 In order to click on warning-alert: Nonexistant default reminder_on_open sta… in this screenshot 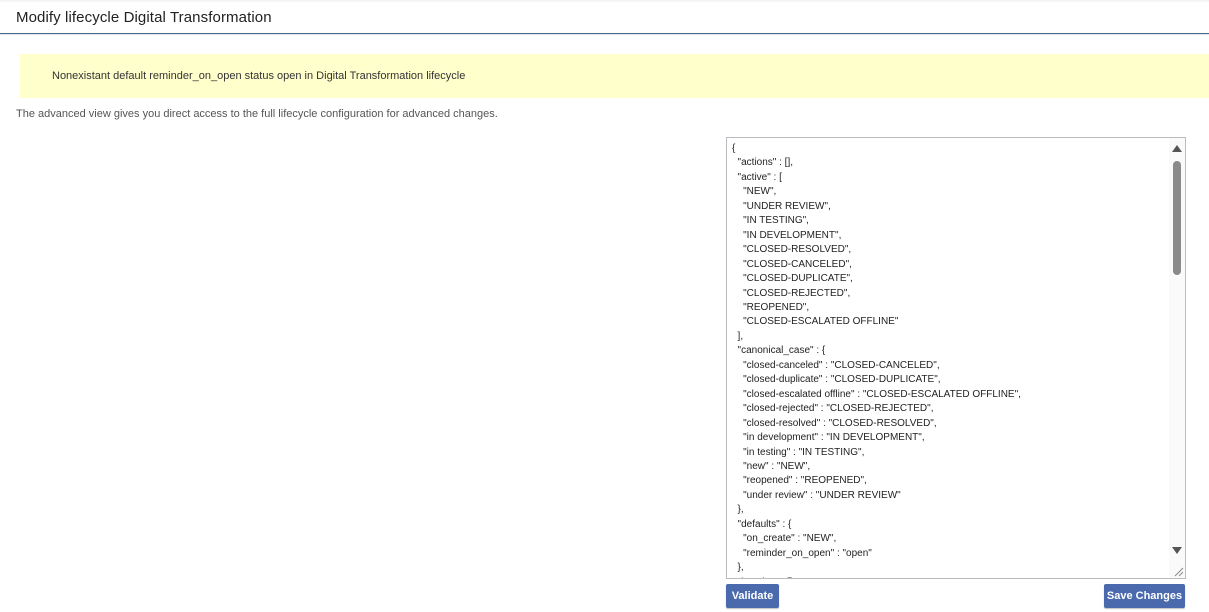, I will do `click(614, 76)`.